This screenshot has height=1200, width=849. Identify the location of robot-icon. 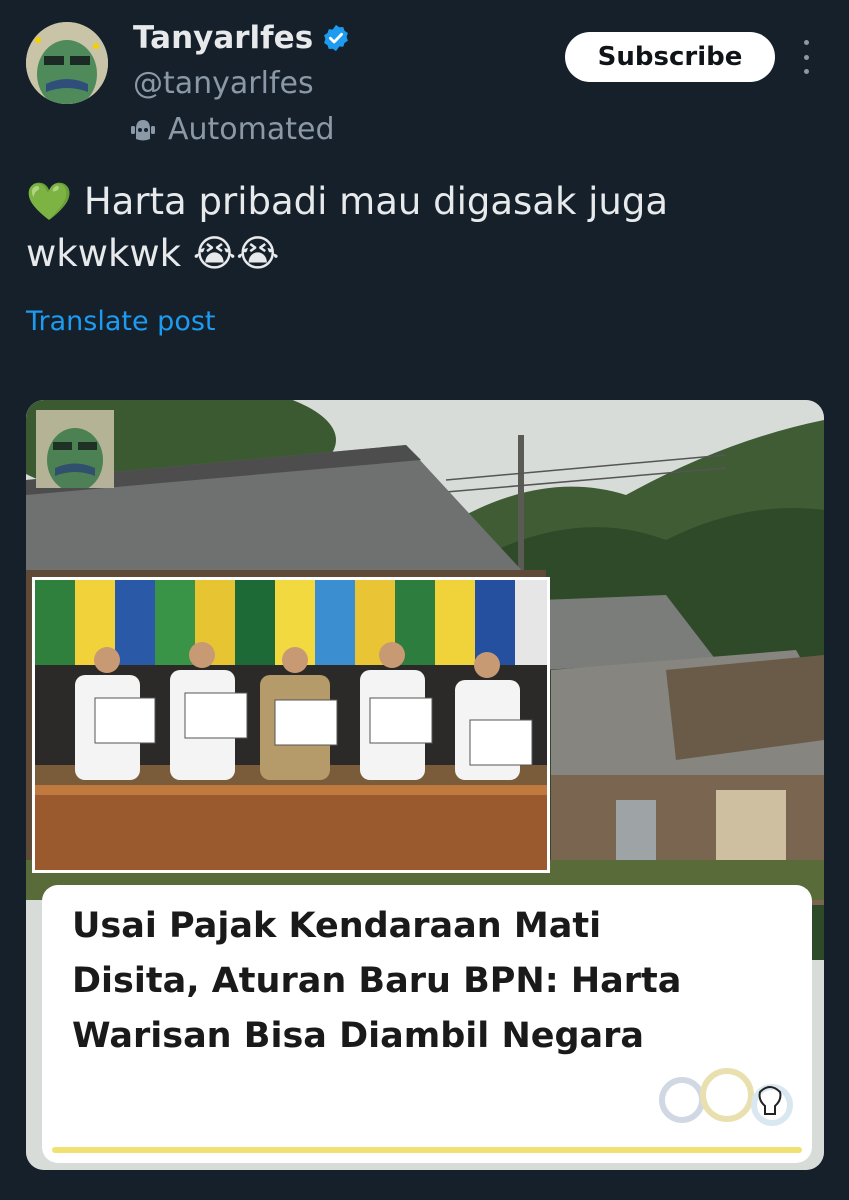
(143, 129).